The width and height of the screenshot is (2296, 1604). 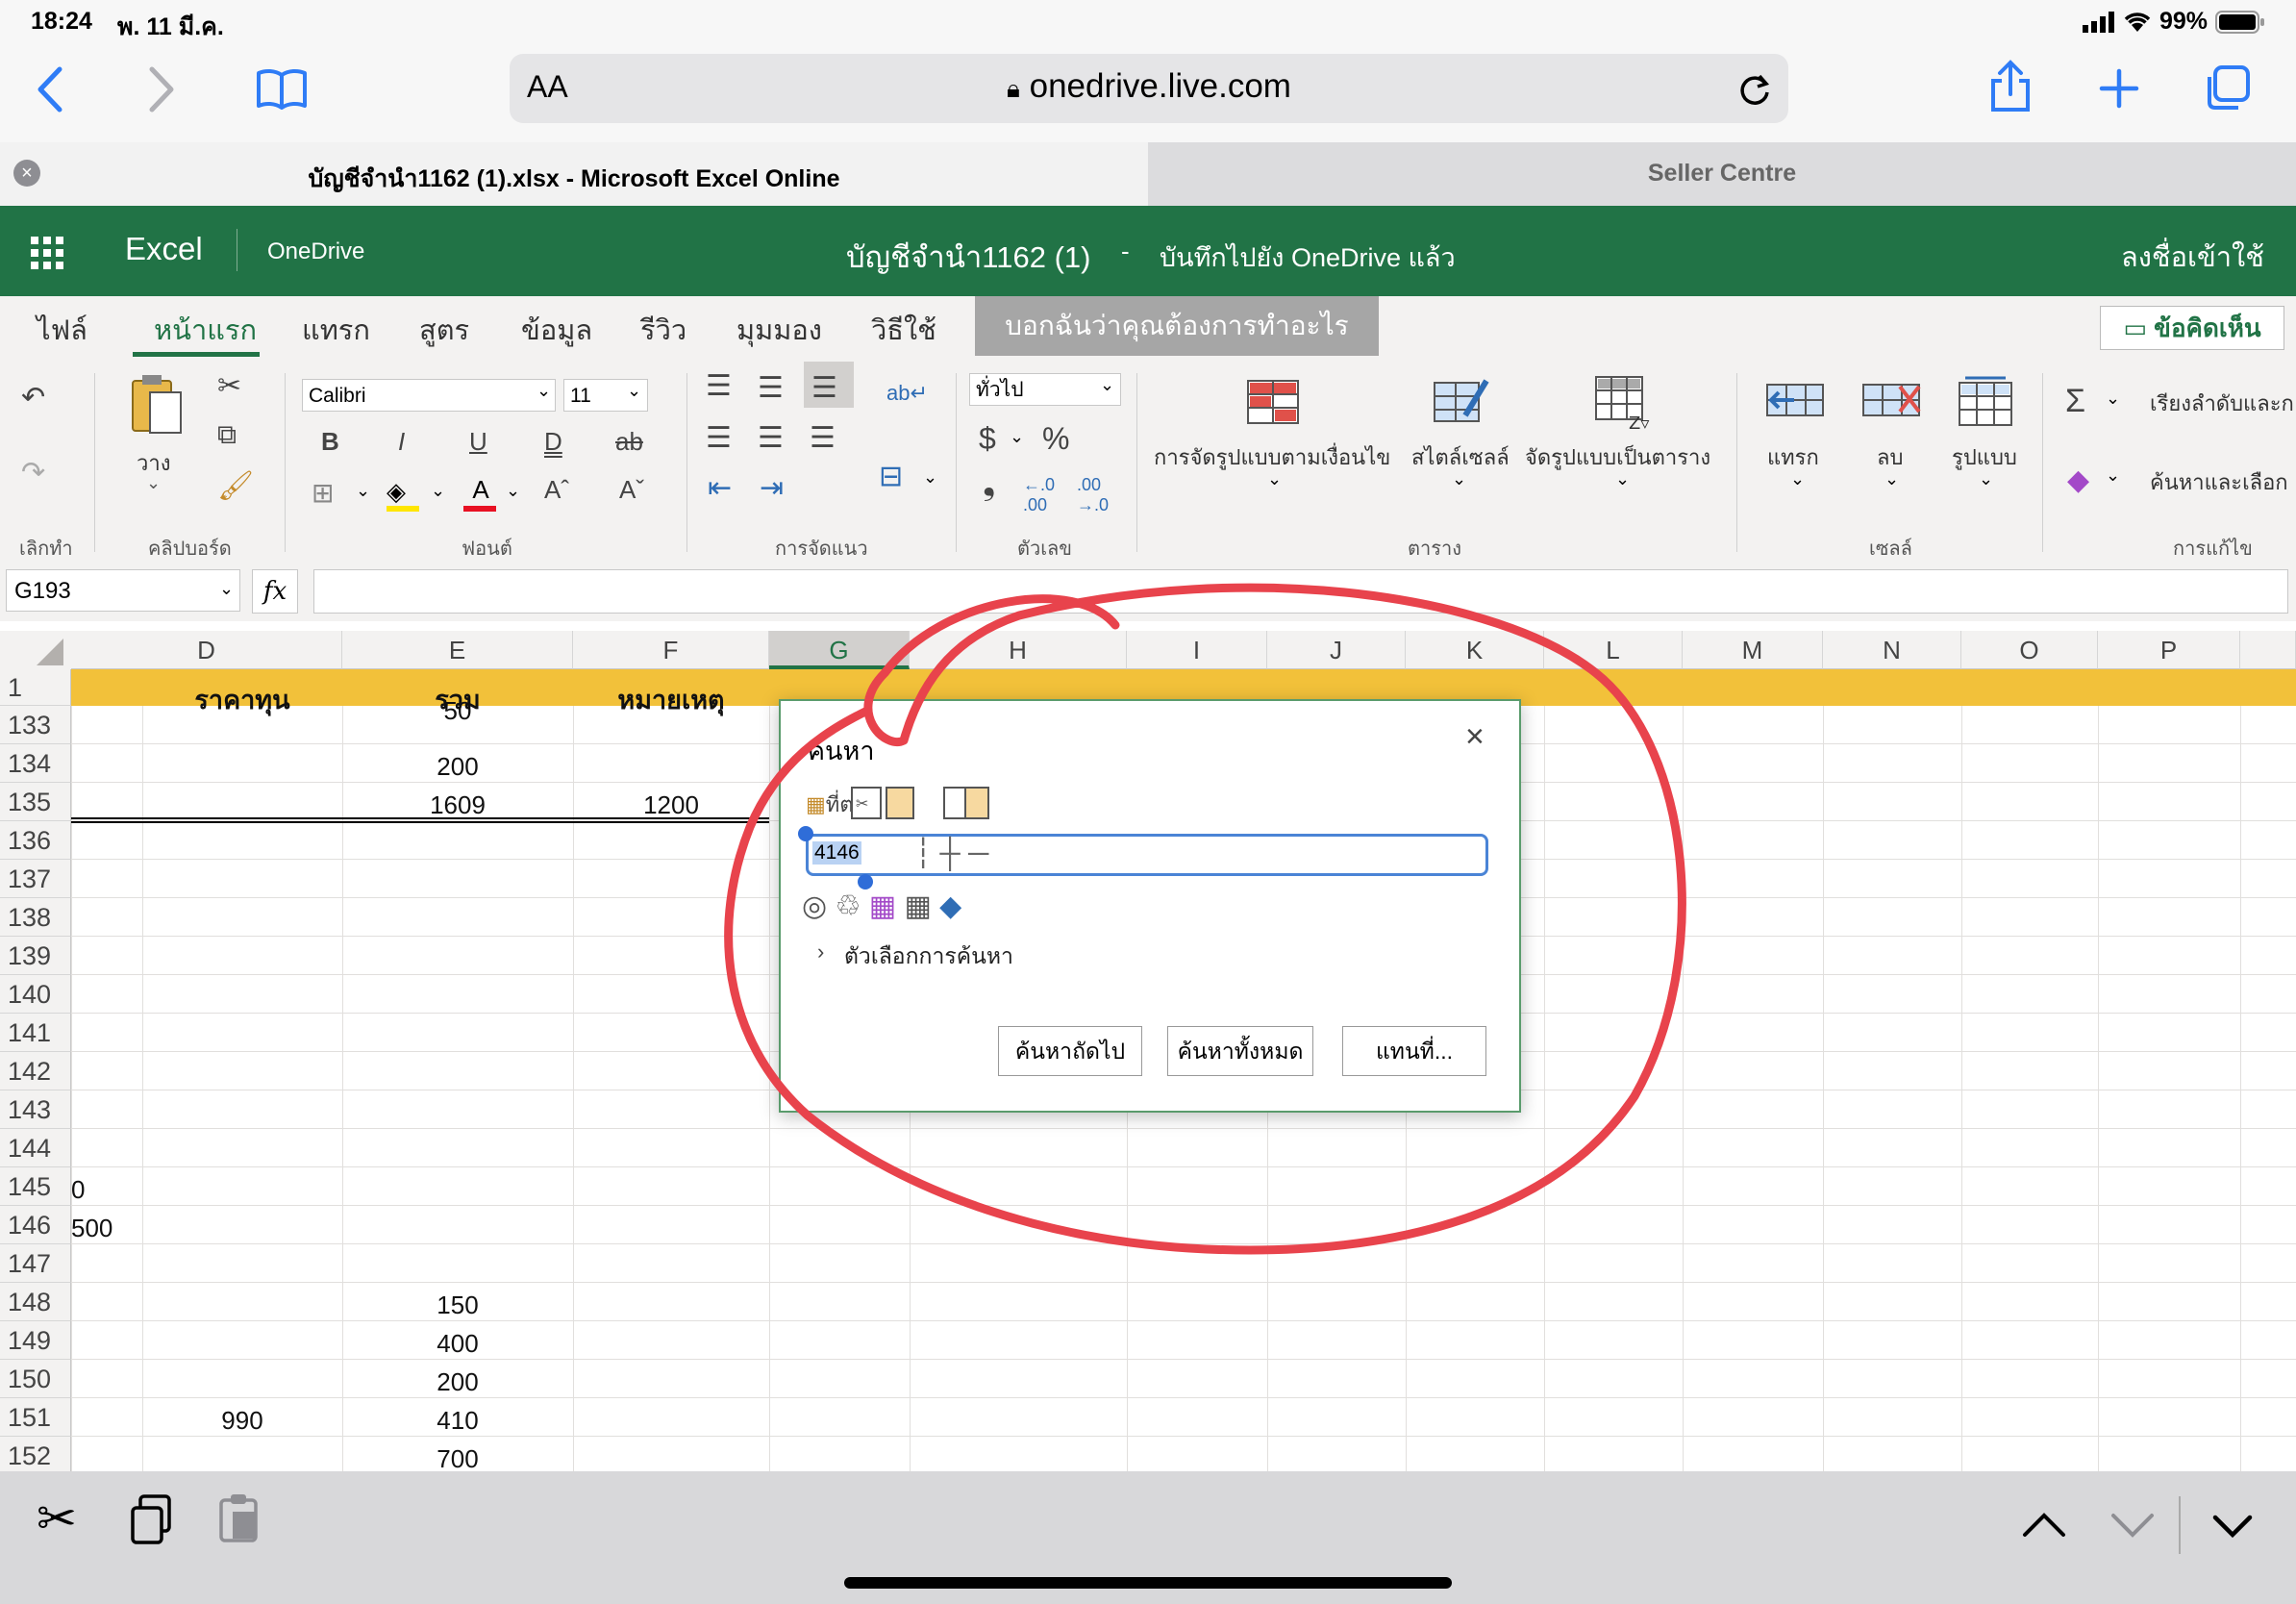 I want to click on column-header-d: D, so click(x=206, y=650).